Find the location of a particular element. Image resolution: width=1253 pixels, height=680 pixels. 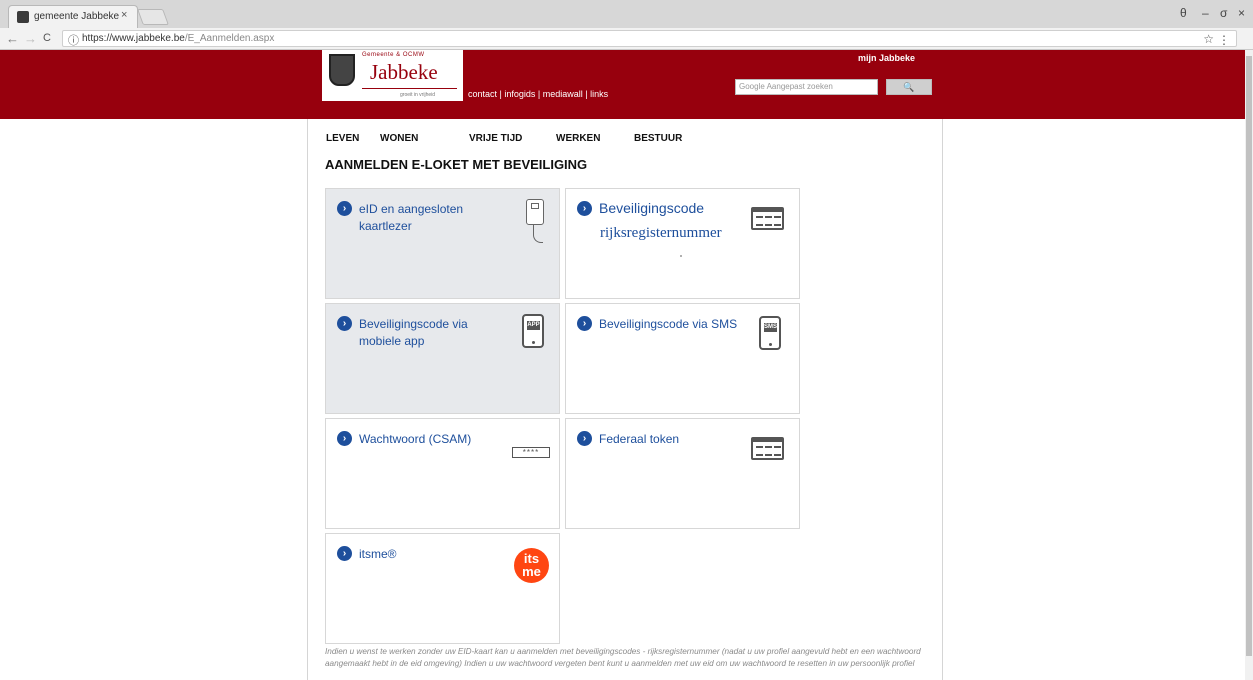

scrollbar-thumb is located at coordinates (1249, 356).